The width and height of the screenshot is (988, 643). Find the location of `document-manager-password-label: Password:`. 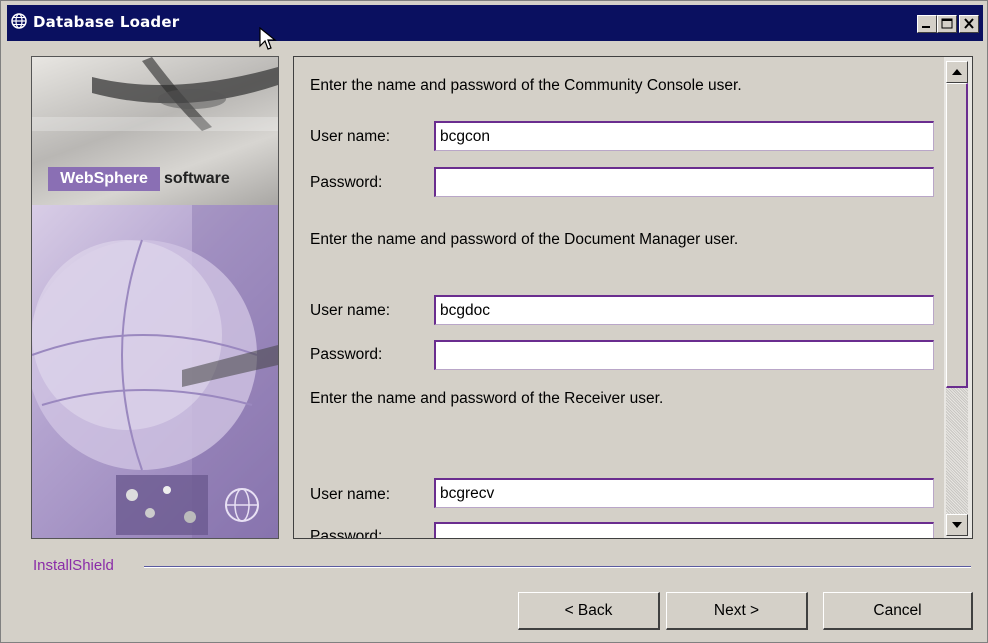

document-manager-password-label: Password: is located at coordinates (346, 354).